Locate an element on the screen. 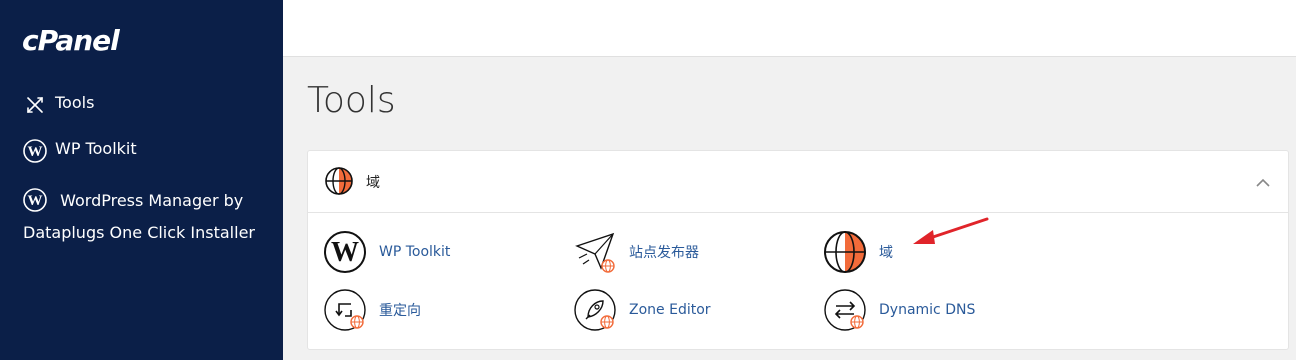 The width and height of the screenshot is (1296, 360). page-title: Tools is located at coordinates (351, 100).